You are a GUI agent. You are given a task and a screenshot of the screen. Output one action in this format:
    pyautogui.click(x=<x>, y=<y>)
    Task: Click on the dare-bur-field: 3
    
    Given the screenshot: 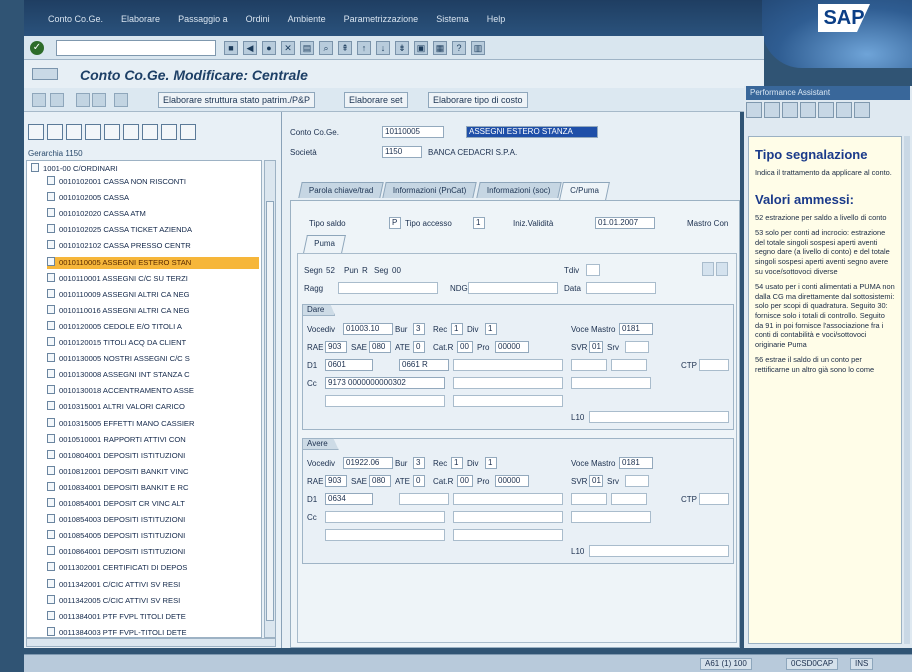 What is the action you would take?
    pyautogui.click(x=419, y=329)
    